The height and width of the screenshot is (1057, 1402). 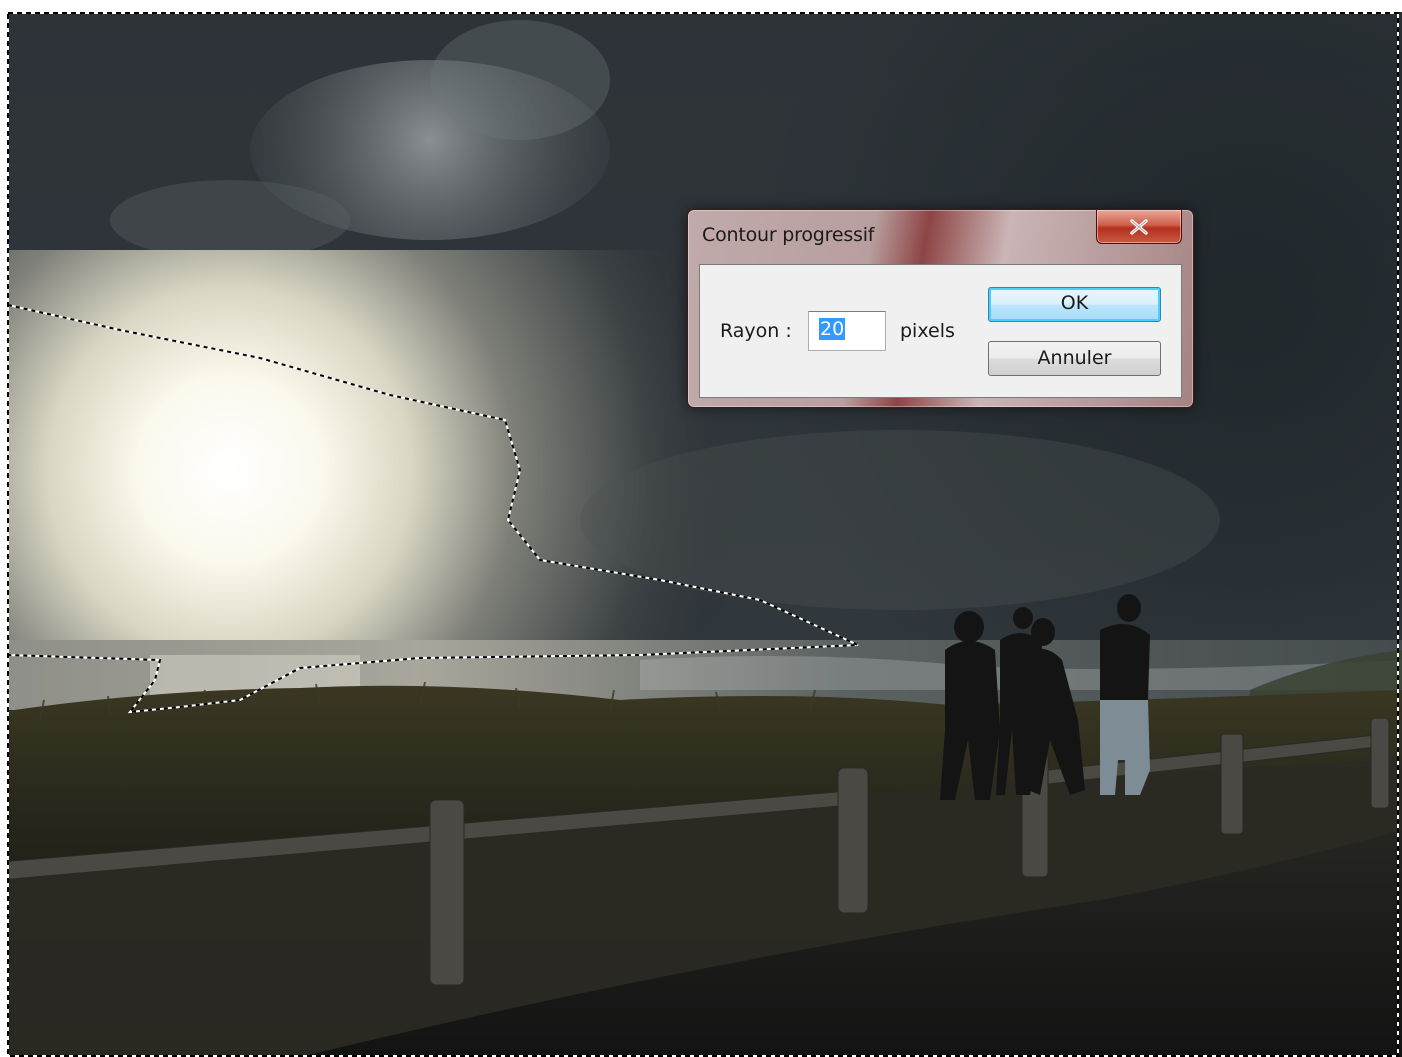 What do you see at coordinates (847, 331) in the screenshot?
I see `radius-input: 20` at bounding box center [847, 331].